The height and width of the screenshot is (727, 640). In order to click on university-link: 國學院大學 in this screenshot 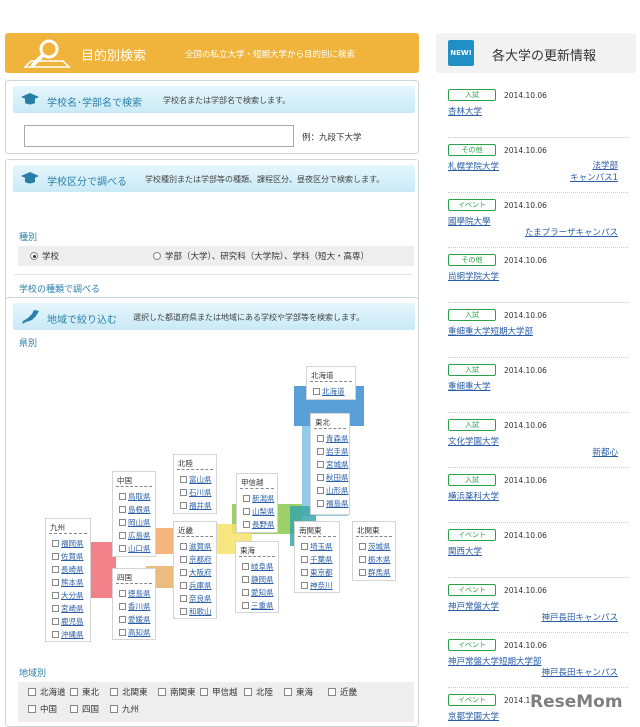, I will do `click(469, 221)`.